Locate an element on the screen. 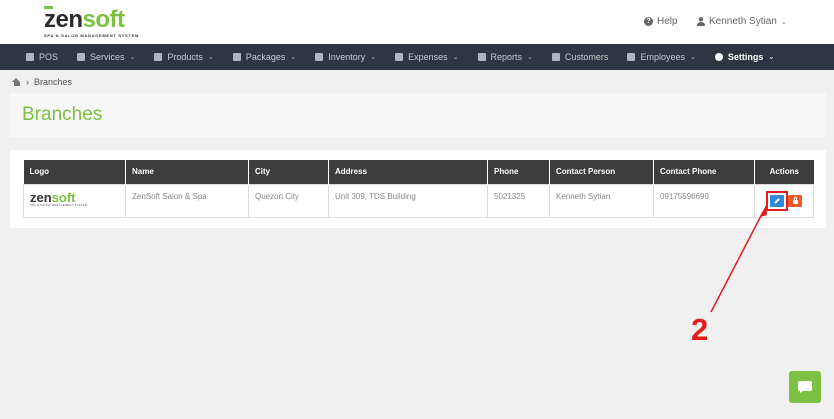  nav-item-settings: Settings ⌄ is located at coordinates (744, 57).